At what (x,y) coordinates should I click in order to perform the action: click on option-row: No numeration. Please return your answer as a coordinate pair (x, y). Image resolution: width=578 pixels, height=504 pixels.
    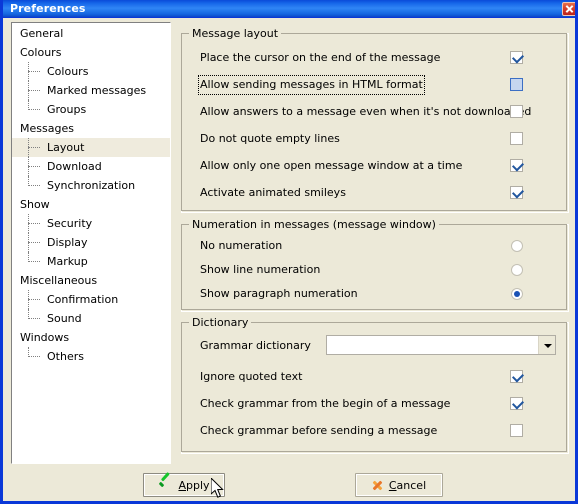
    Looking at the image, I should click on (375, 246).